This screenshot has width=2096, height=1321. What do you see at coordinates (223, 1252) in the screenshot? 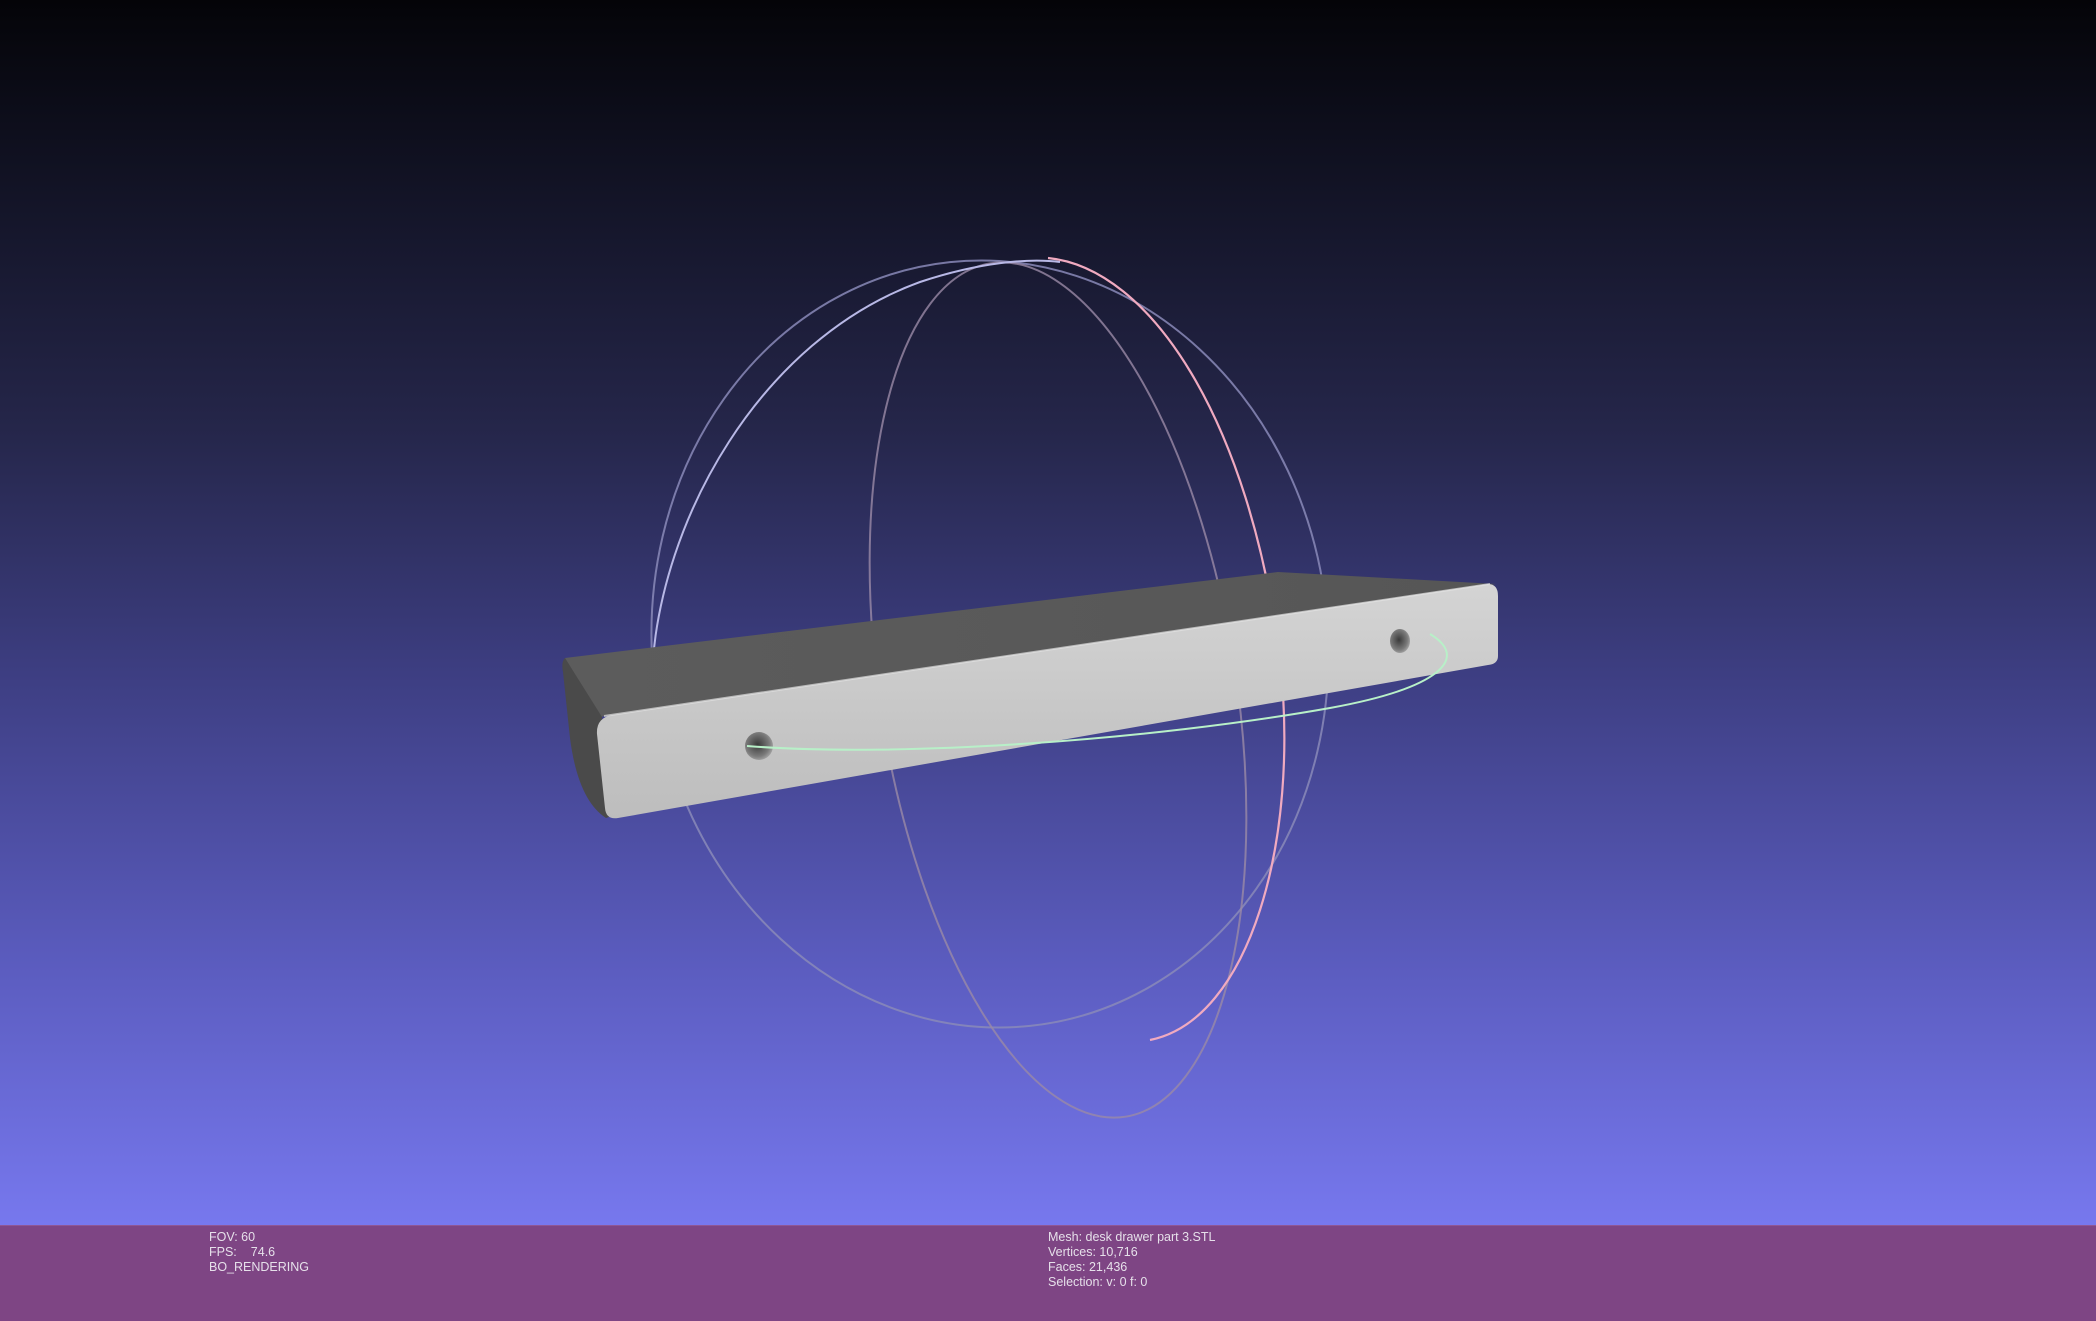
I see `fps-label: FPS:` at bounding box center [223, 1252].